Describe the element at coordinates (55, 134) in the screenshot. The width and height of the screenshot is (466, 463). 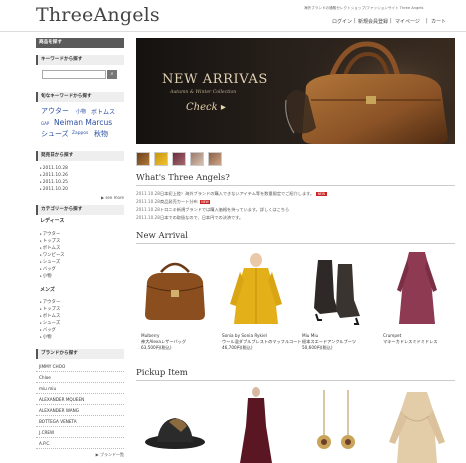
I see `keyword-link: シューズ` at that location.